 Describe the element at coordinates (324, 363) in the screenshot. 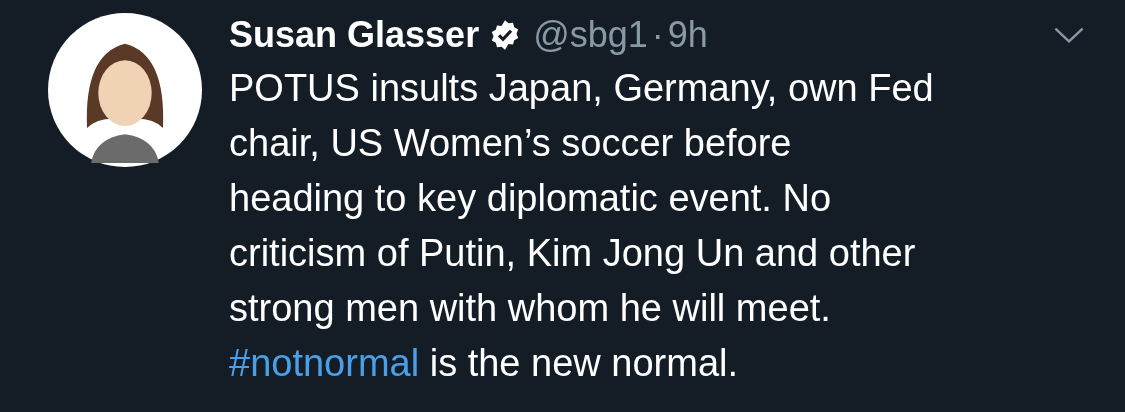

I see `hashtag-link: #notnormal` at that location.